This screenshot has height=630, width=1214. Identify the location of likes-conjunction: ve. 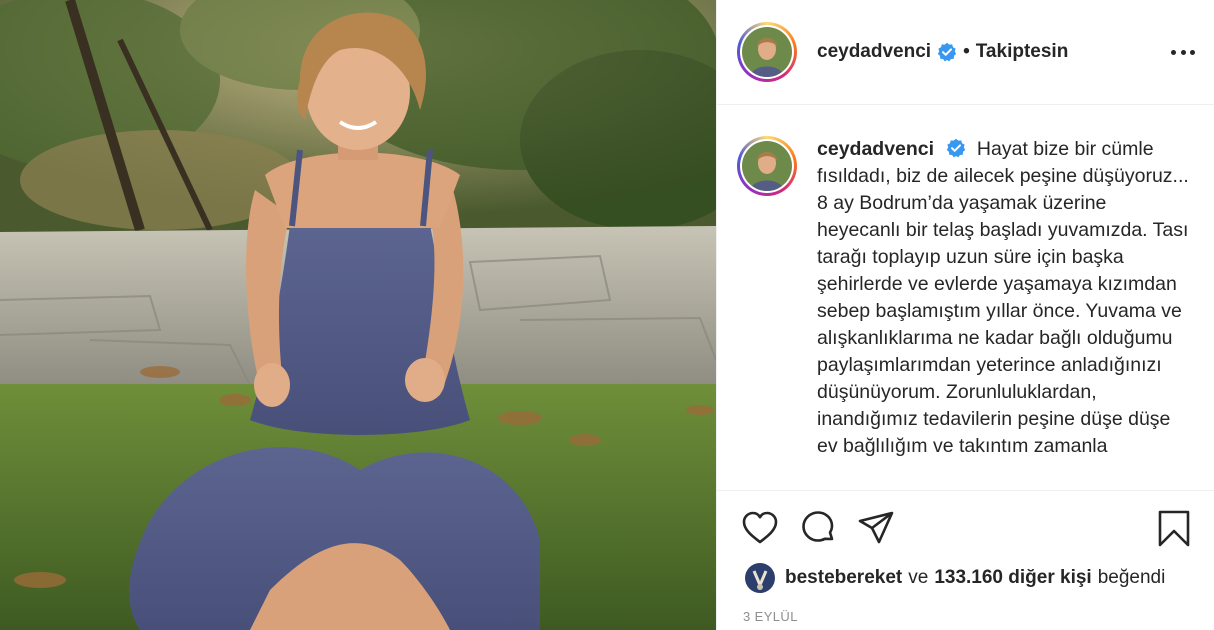
(918, 577).